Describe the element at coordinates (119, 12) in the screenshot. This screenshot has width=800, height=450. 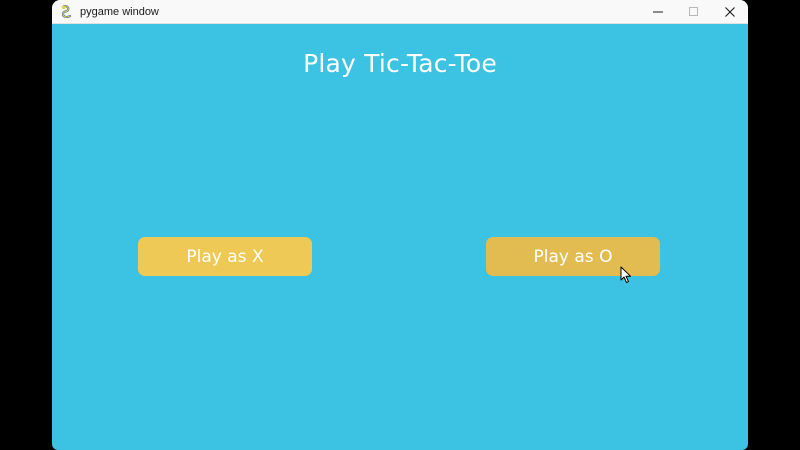
I see `window-title: pygame window` at that location.